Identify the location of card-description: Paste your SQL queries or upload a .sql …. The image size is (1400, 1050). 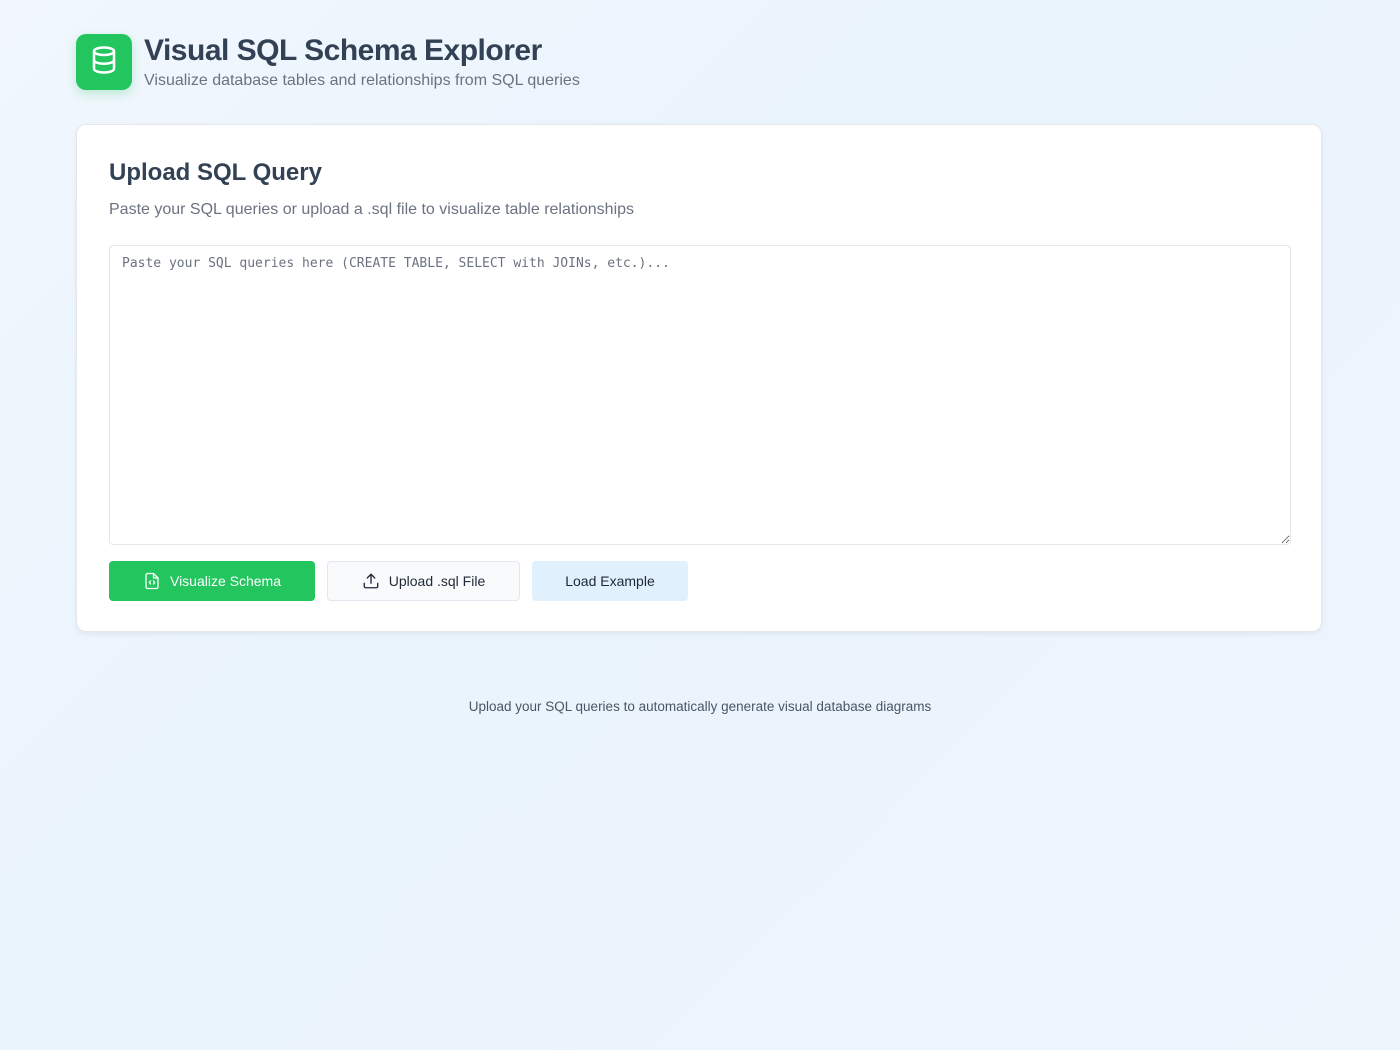
(372, 209).